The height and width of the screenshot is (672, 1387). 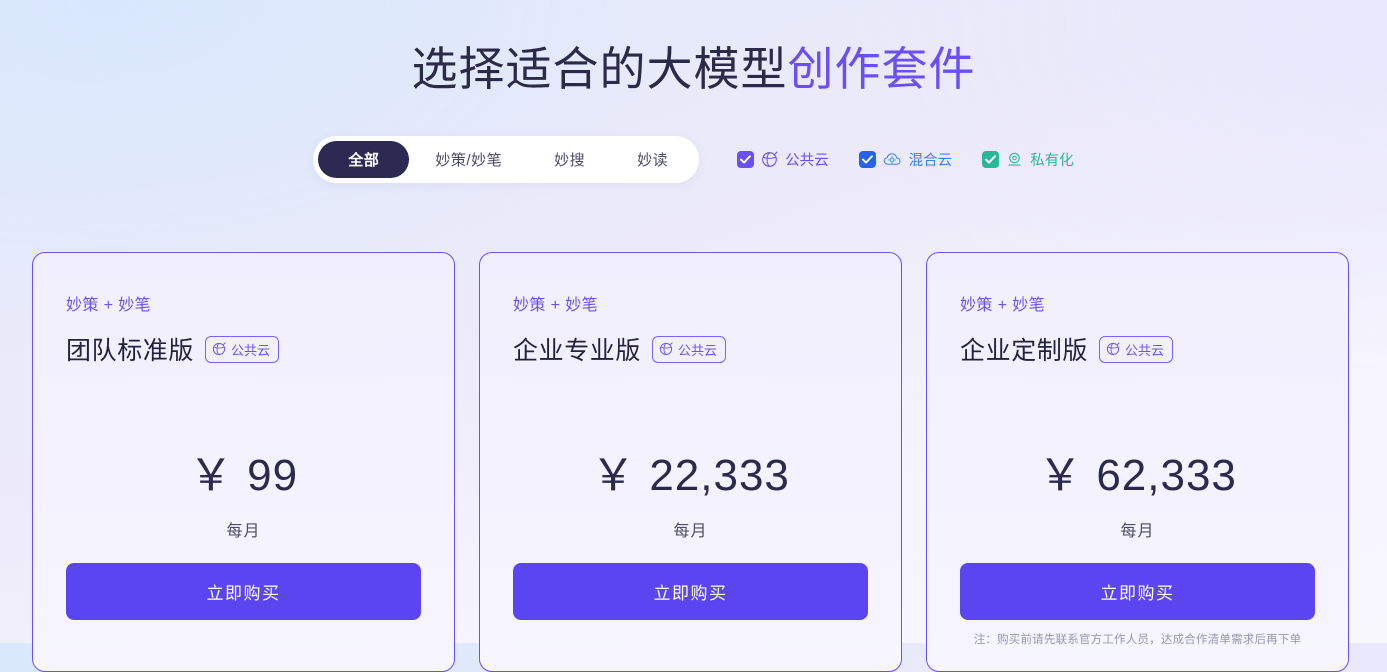 I want to click on filter-row: 全部 妙策/妙笔 妙搜 妙读 公共云 混合云 私有化, so click(x=693, y=159).